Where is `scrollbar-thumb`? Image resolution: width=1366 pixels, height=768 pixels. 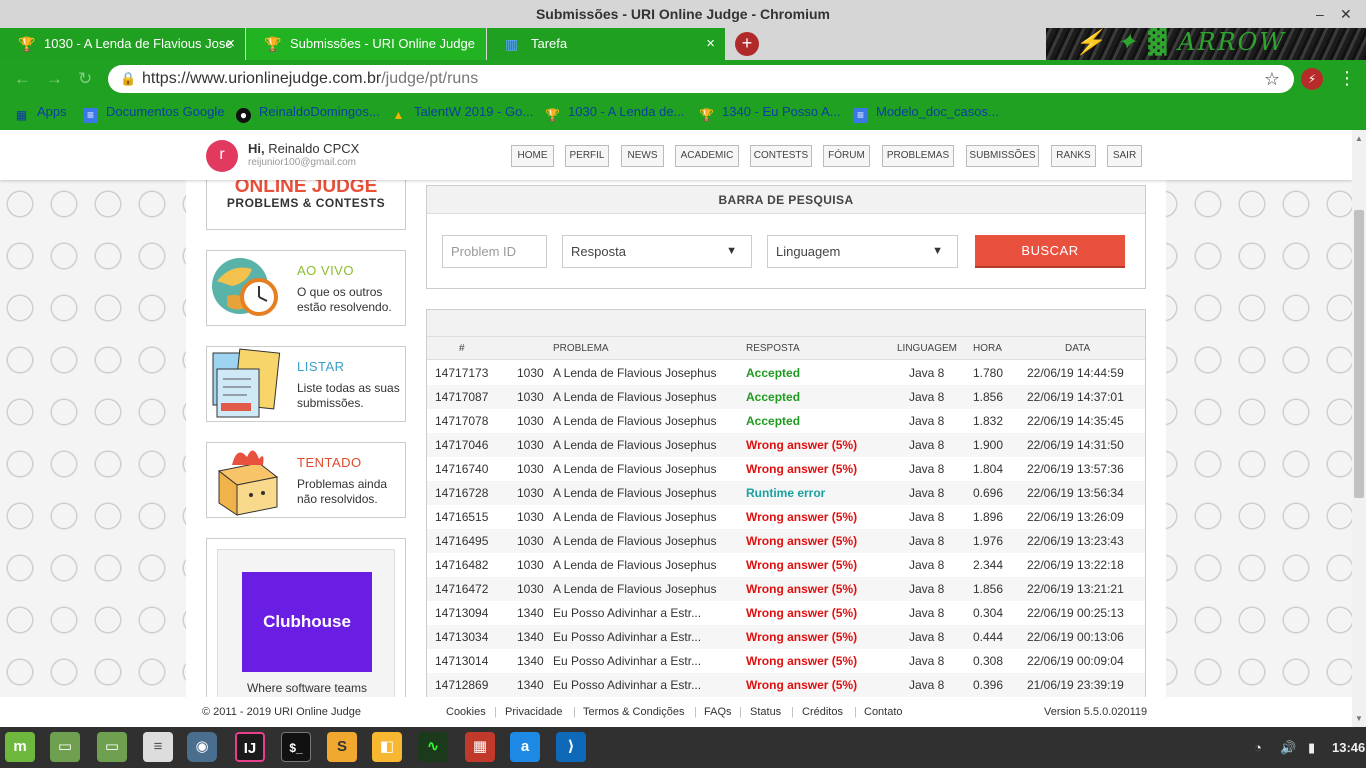 scrollbar-thumb is located at coordinates (1359, 354).